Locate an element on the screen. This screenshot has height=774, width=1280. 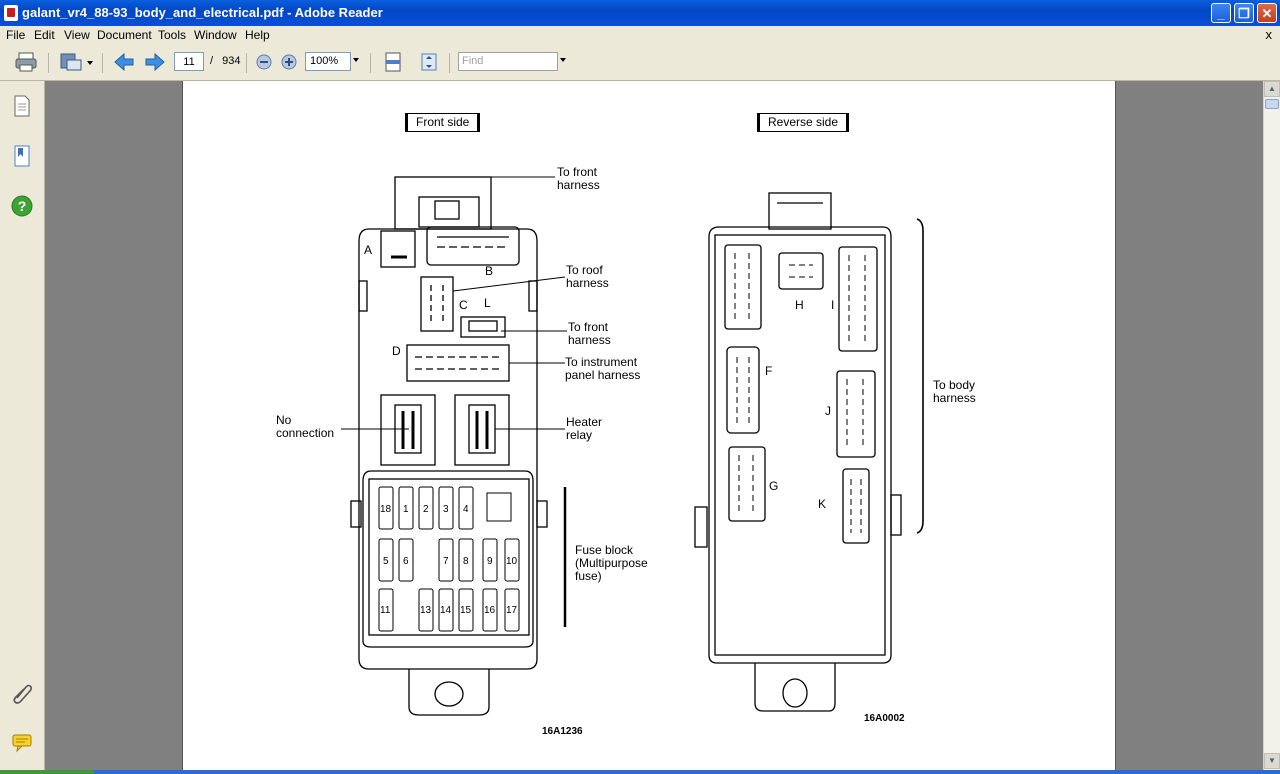
taskbar-strip is located at coordinates (640, 772).